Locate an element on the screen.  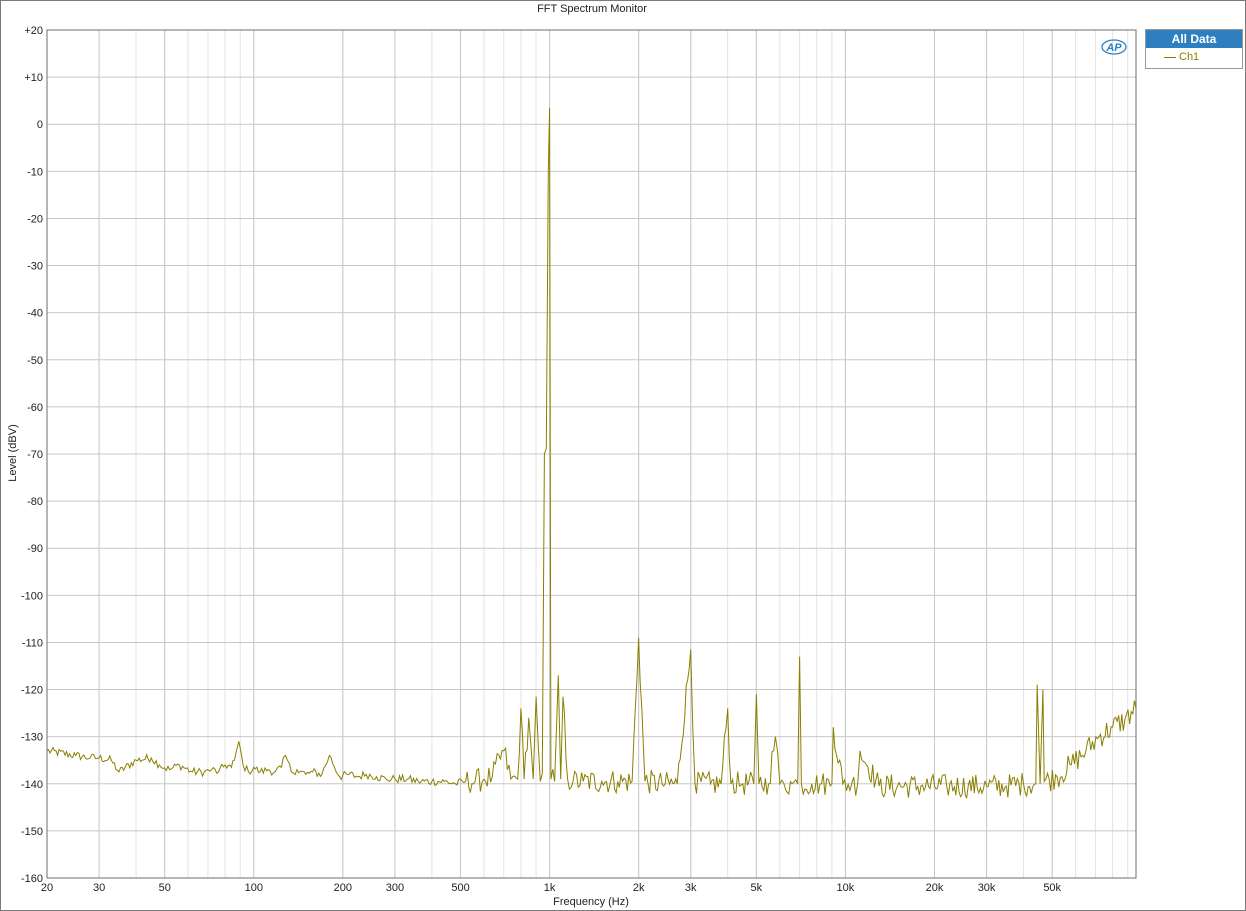
x-tick-label: 50 is located at coordinates (165, 888).